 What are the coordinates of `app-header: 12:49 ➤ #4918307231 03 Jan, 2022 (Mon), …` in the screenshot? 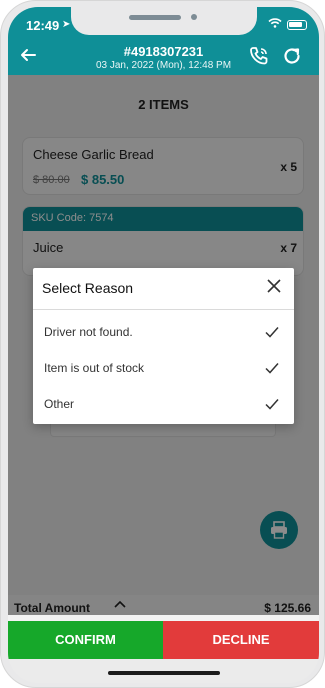 It's located at (163, 41).